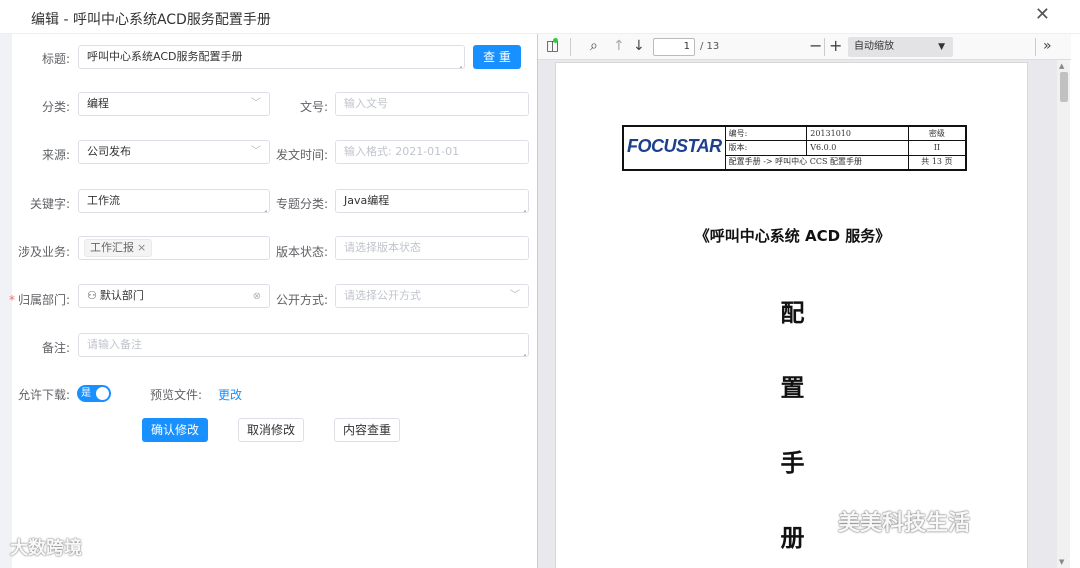 The width and height of the screenshot is (1080, 568). I want to click on doc-no-label: 文号:, so click(313, 107).